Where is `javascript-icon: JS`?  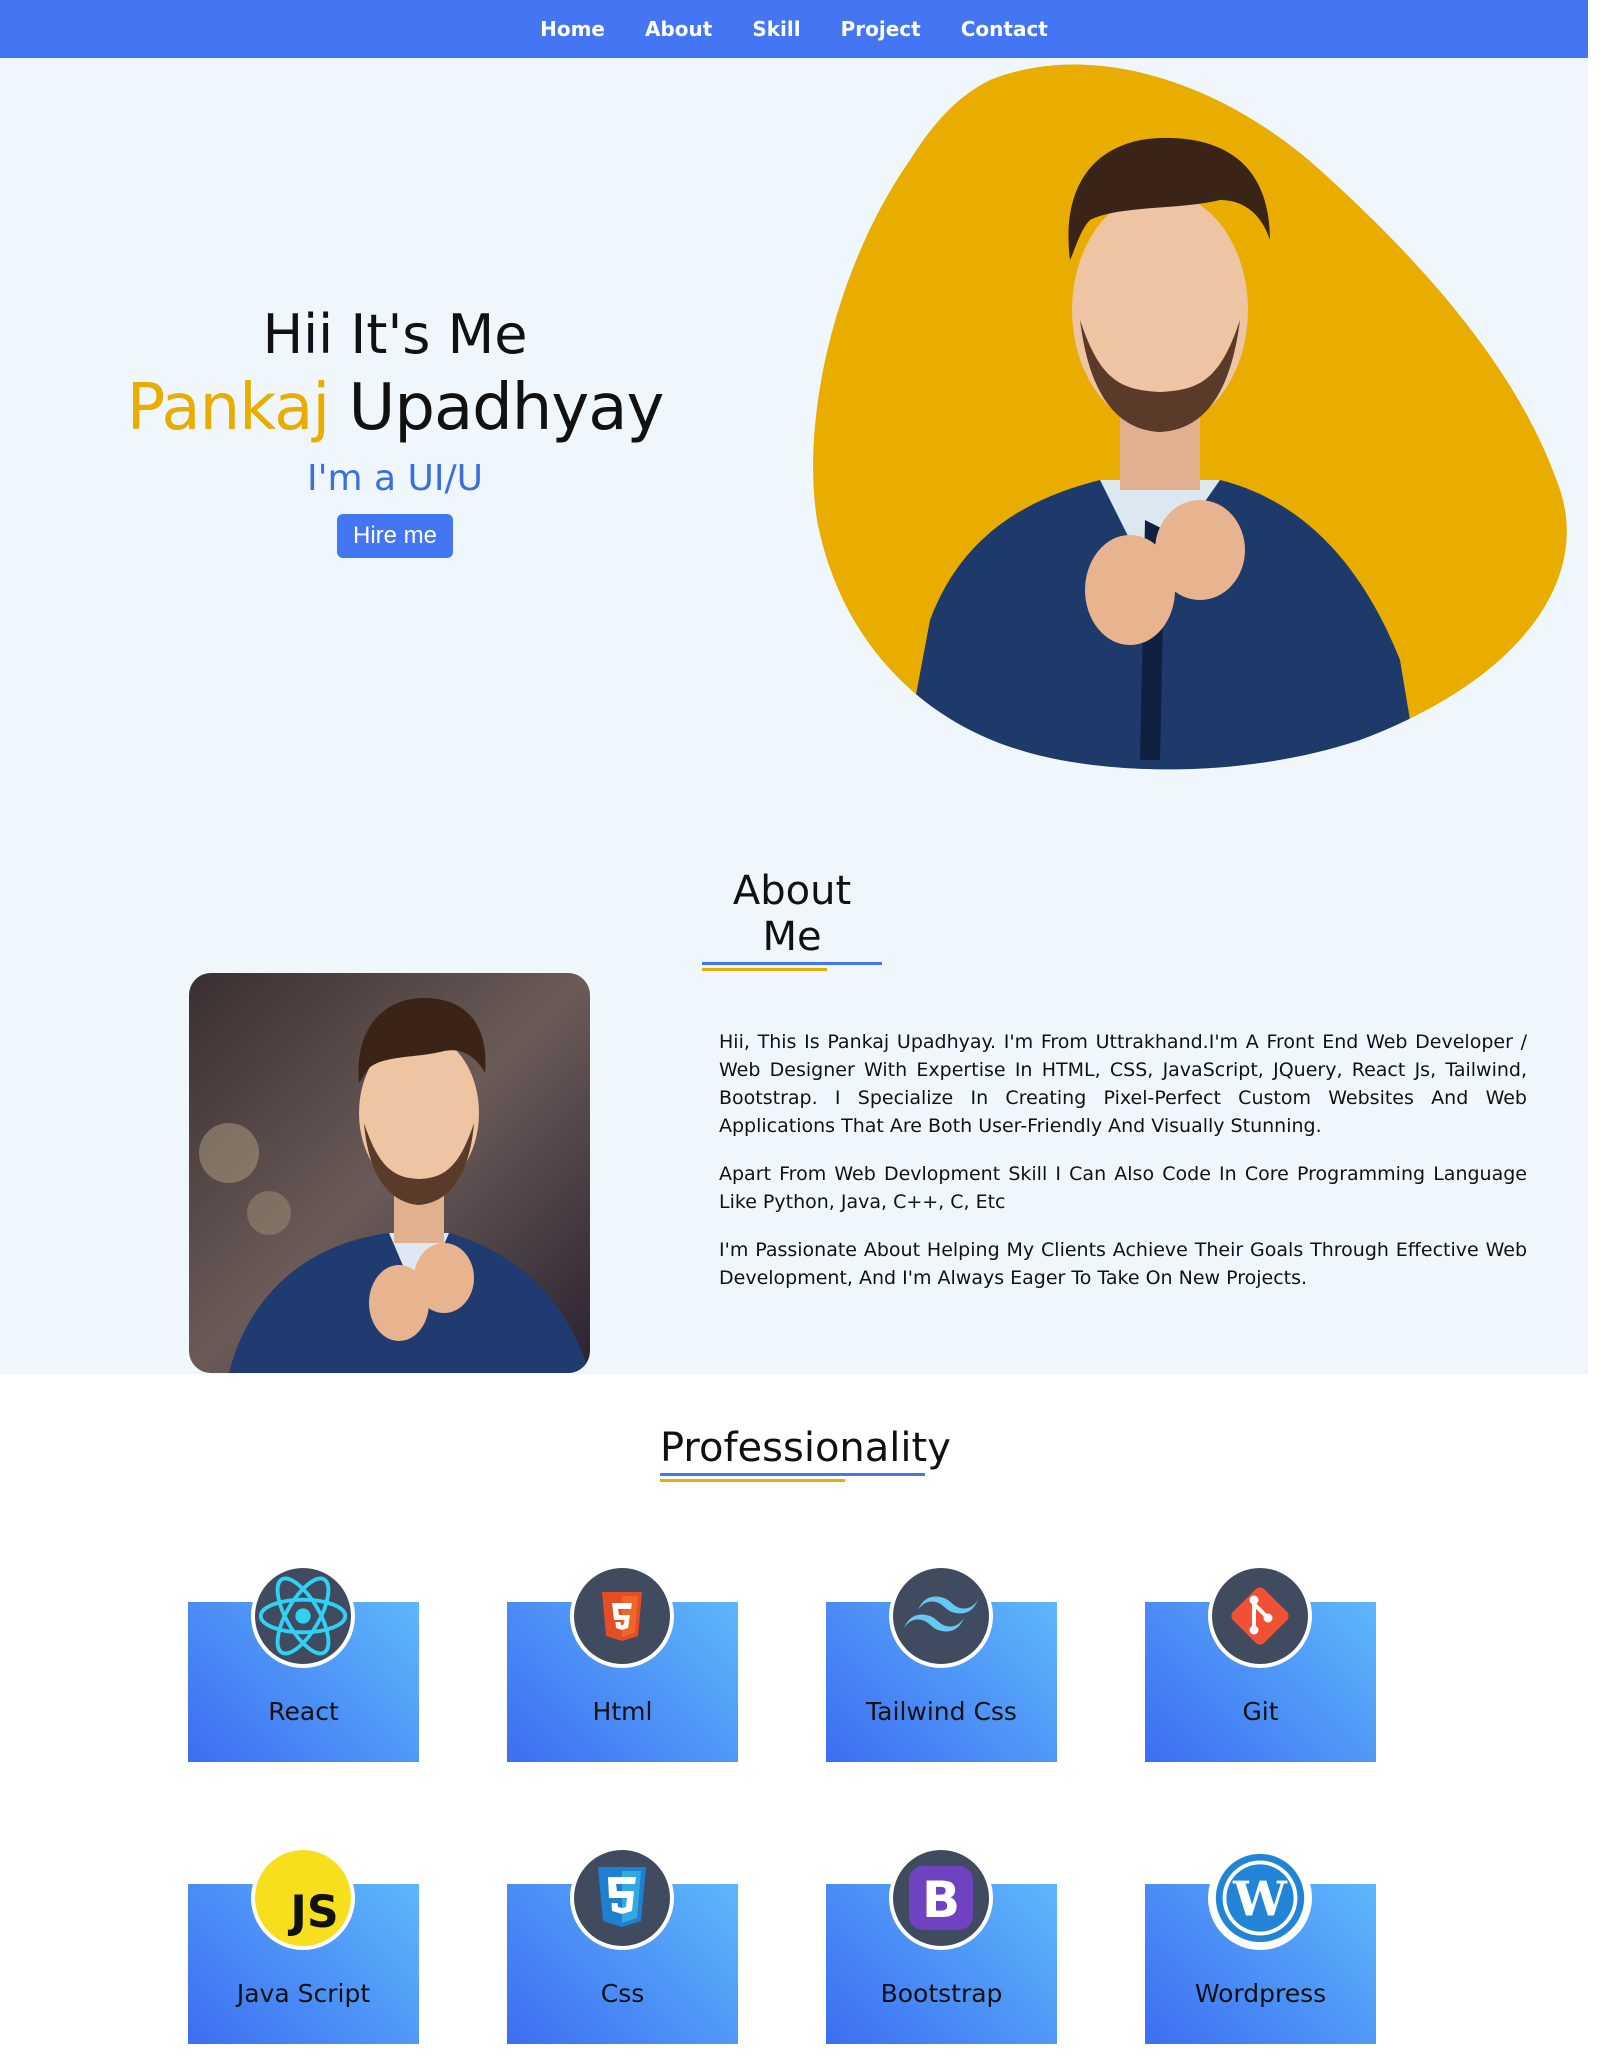 javascript-icon: JS is located at coordinates (303, 1898).